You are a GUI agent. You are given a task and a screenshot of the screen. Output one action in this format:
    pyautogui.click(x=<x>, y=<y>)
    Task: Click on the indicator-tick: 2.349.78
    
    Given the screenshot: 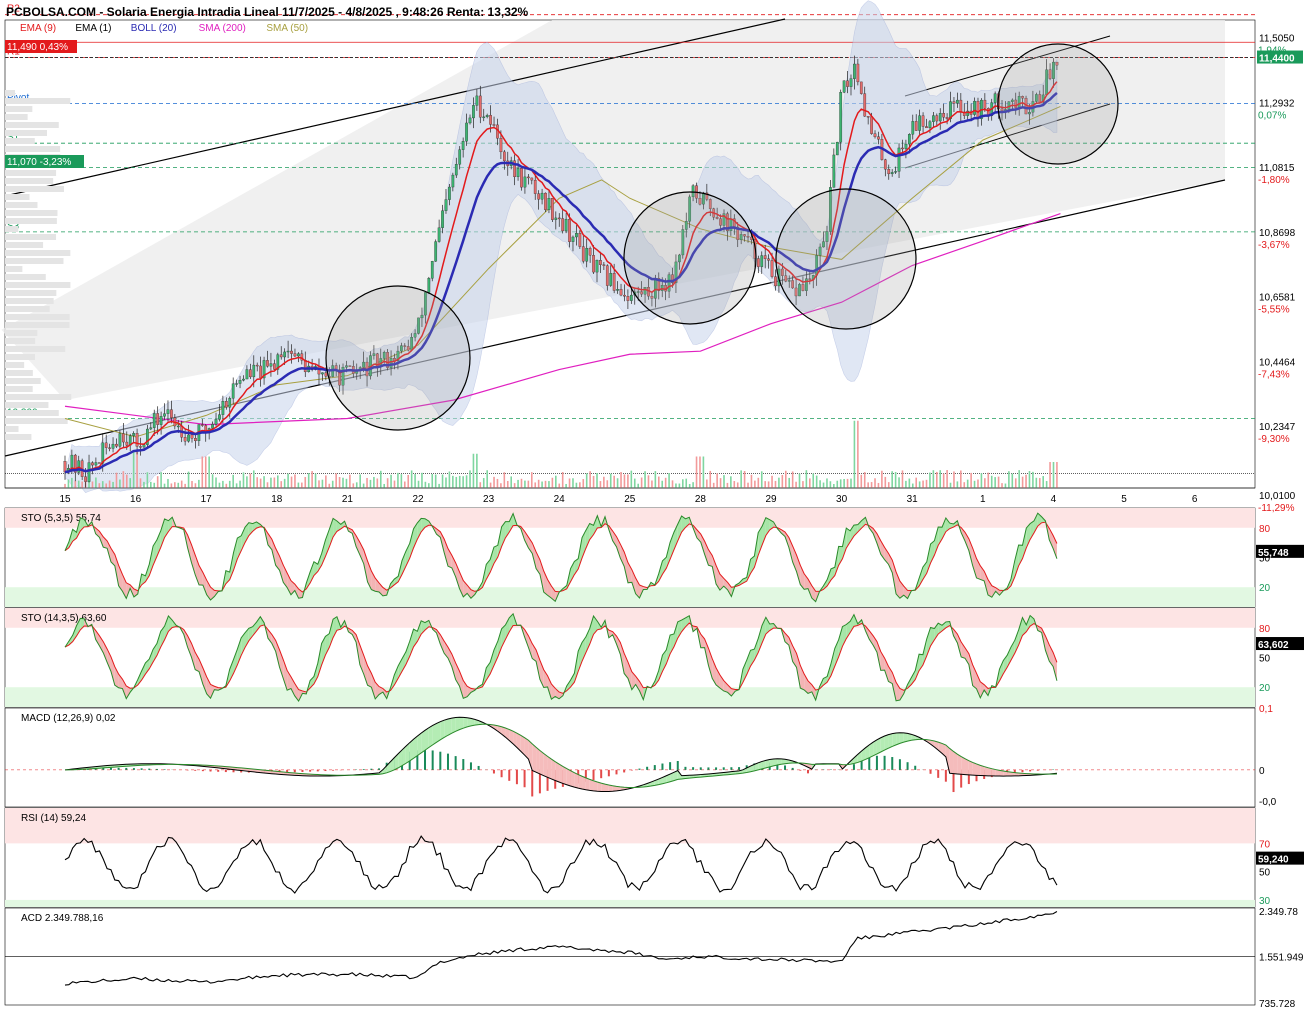 What is the action you would take?
    pyautogui.click(x=1278, y=912)
    